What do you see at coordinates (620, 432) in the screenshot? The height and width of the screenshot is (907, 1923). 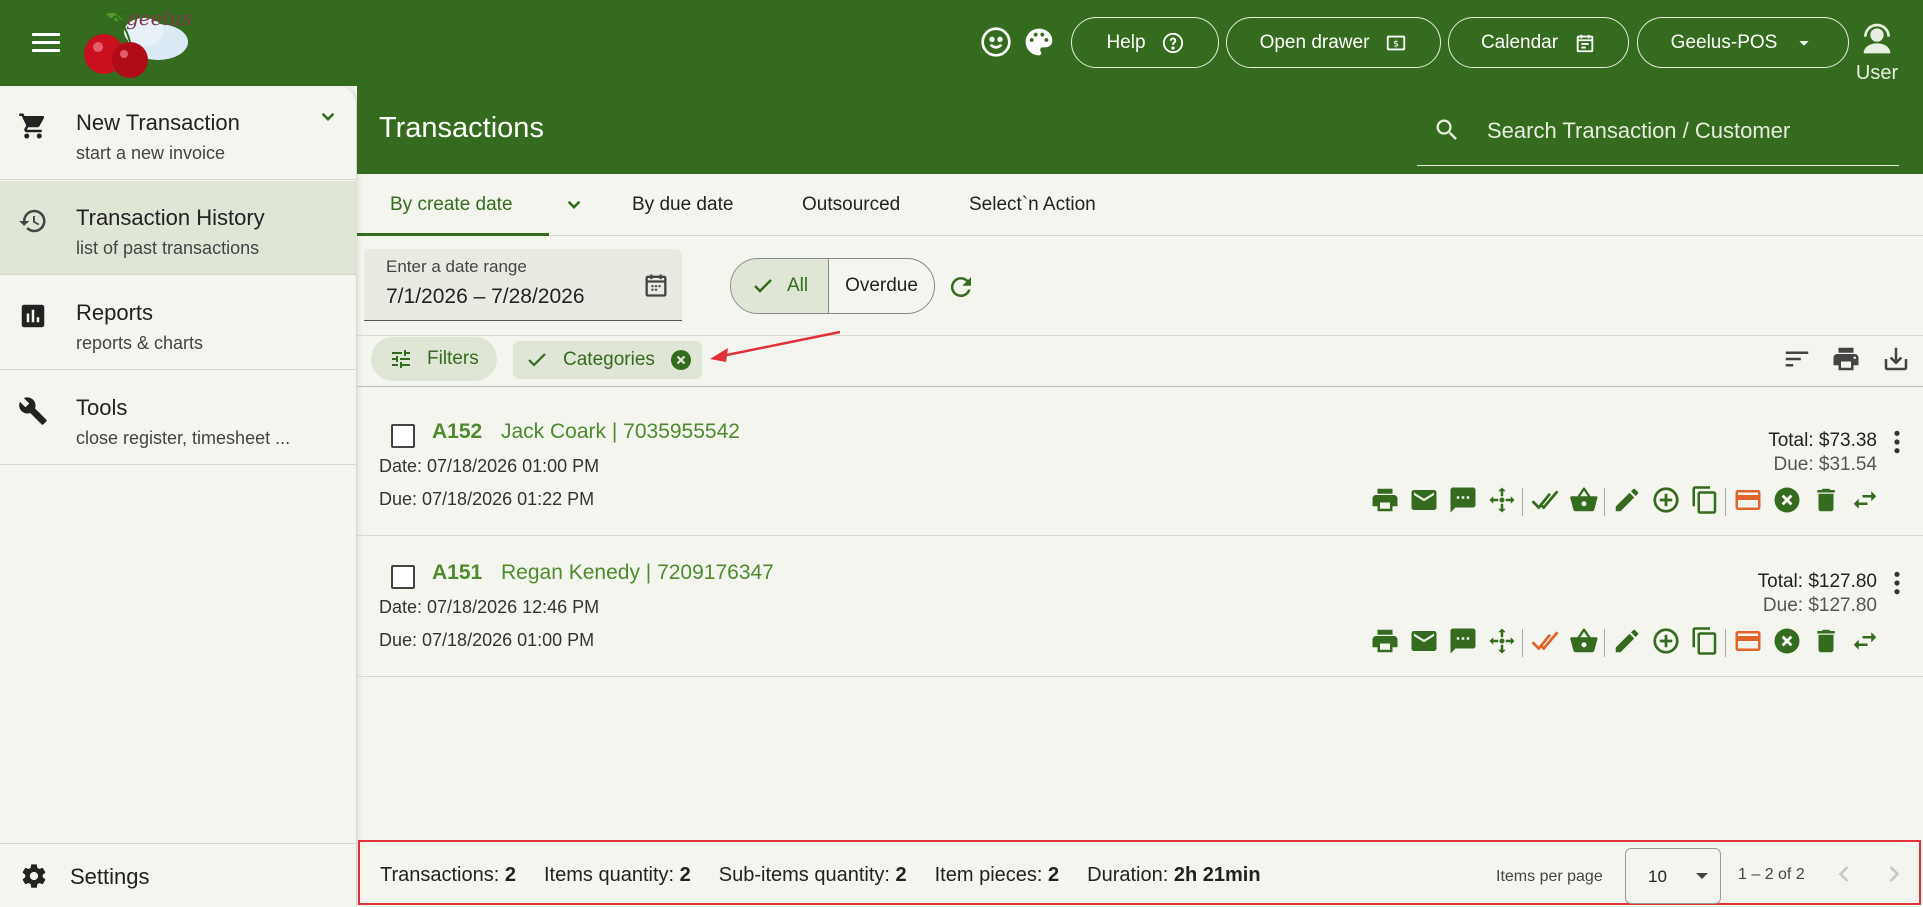 I see `customer-link: Jack Coark | 7035955542` at bounding box center [620, 432].